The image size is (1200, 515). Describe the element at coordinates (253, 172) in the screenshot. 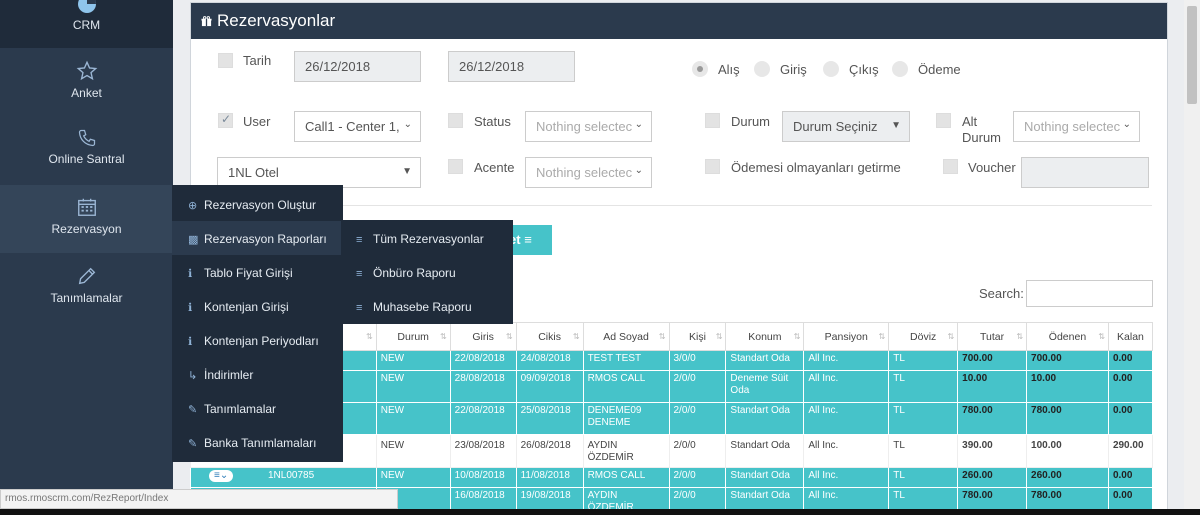

I see `hotel-select-value: 1NL Otel` at that location.